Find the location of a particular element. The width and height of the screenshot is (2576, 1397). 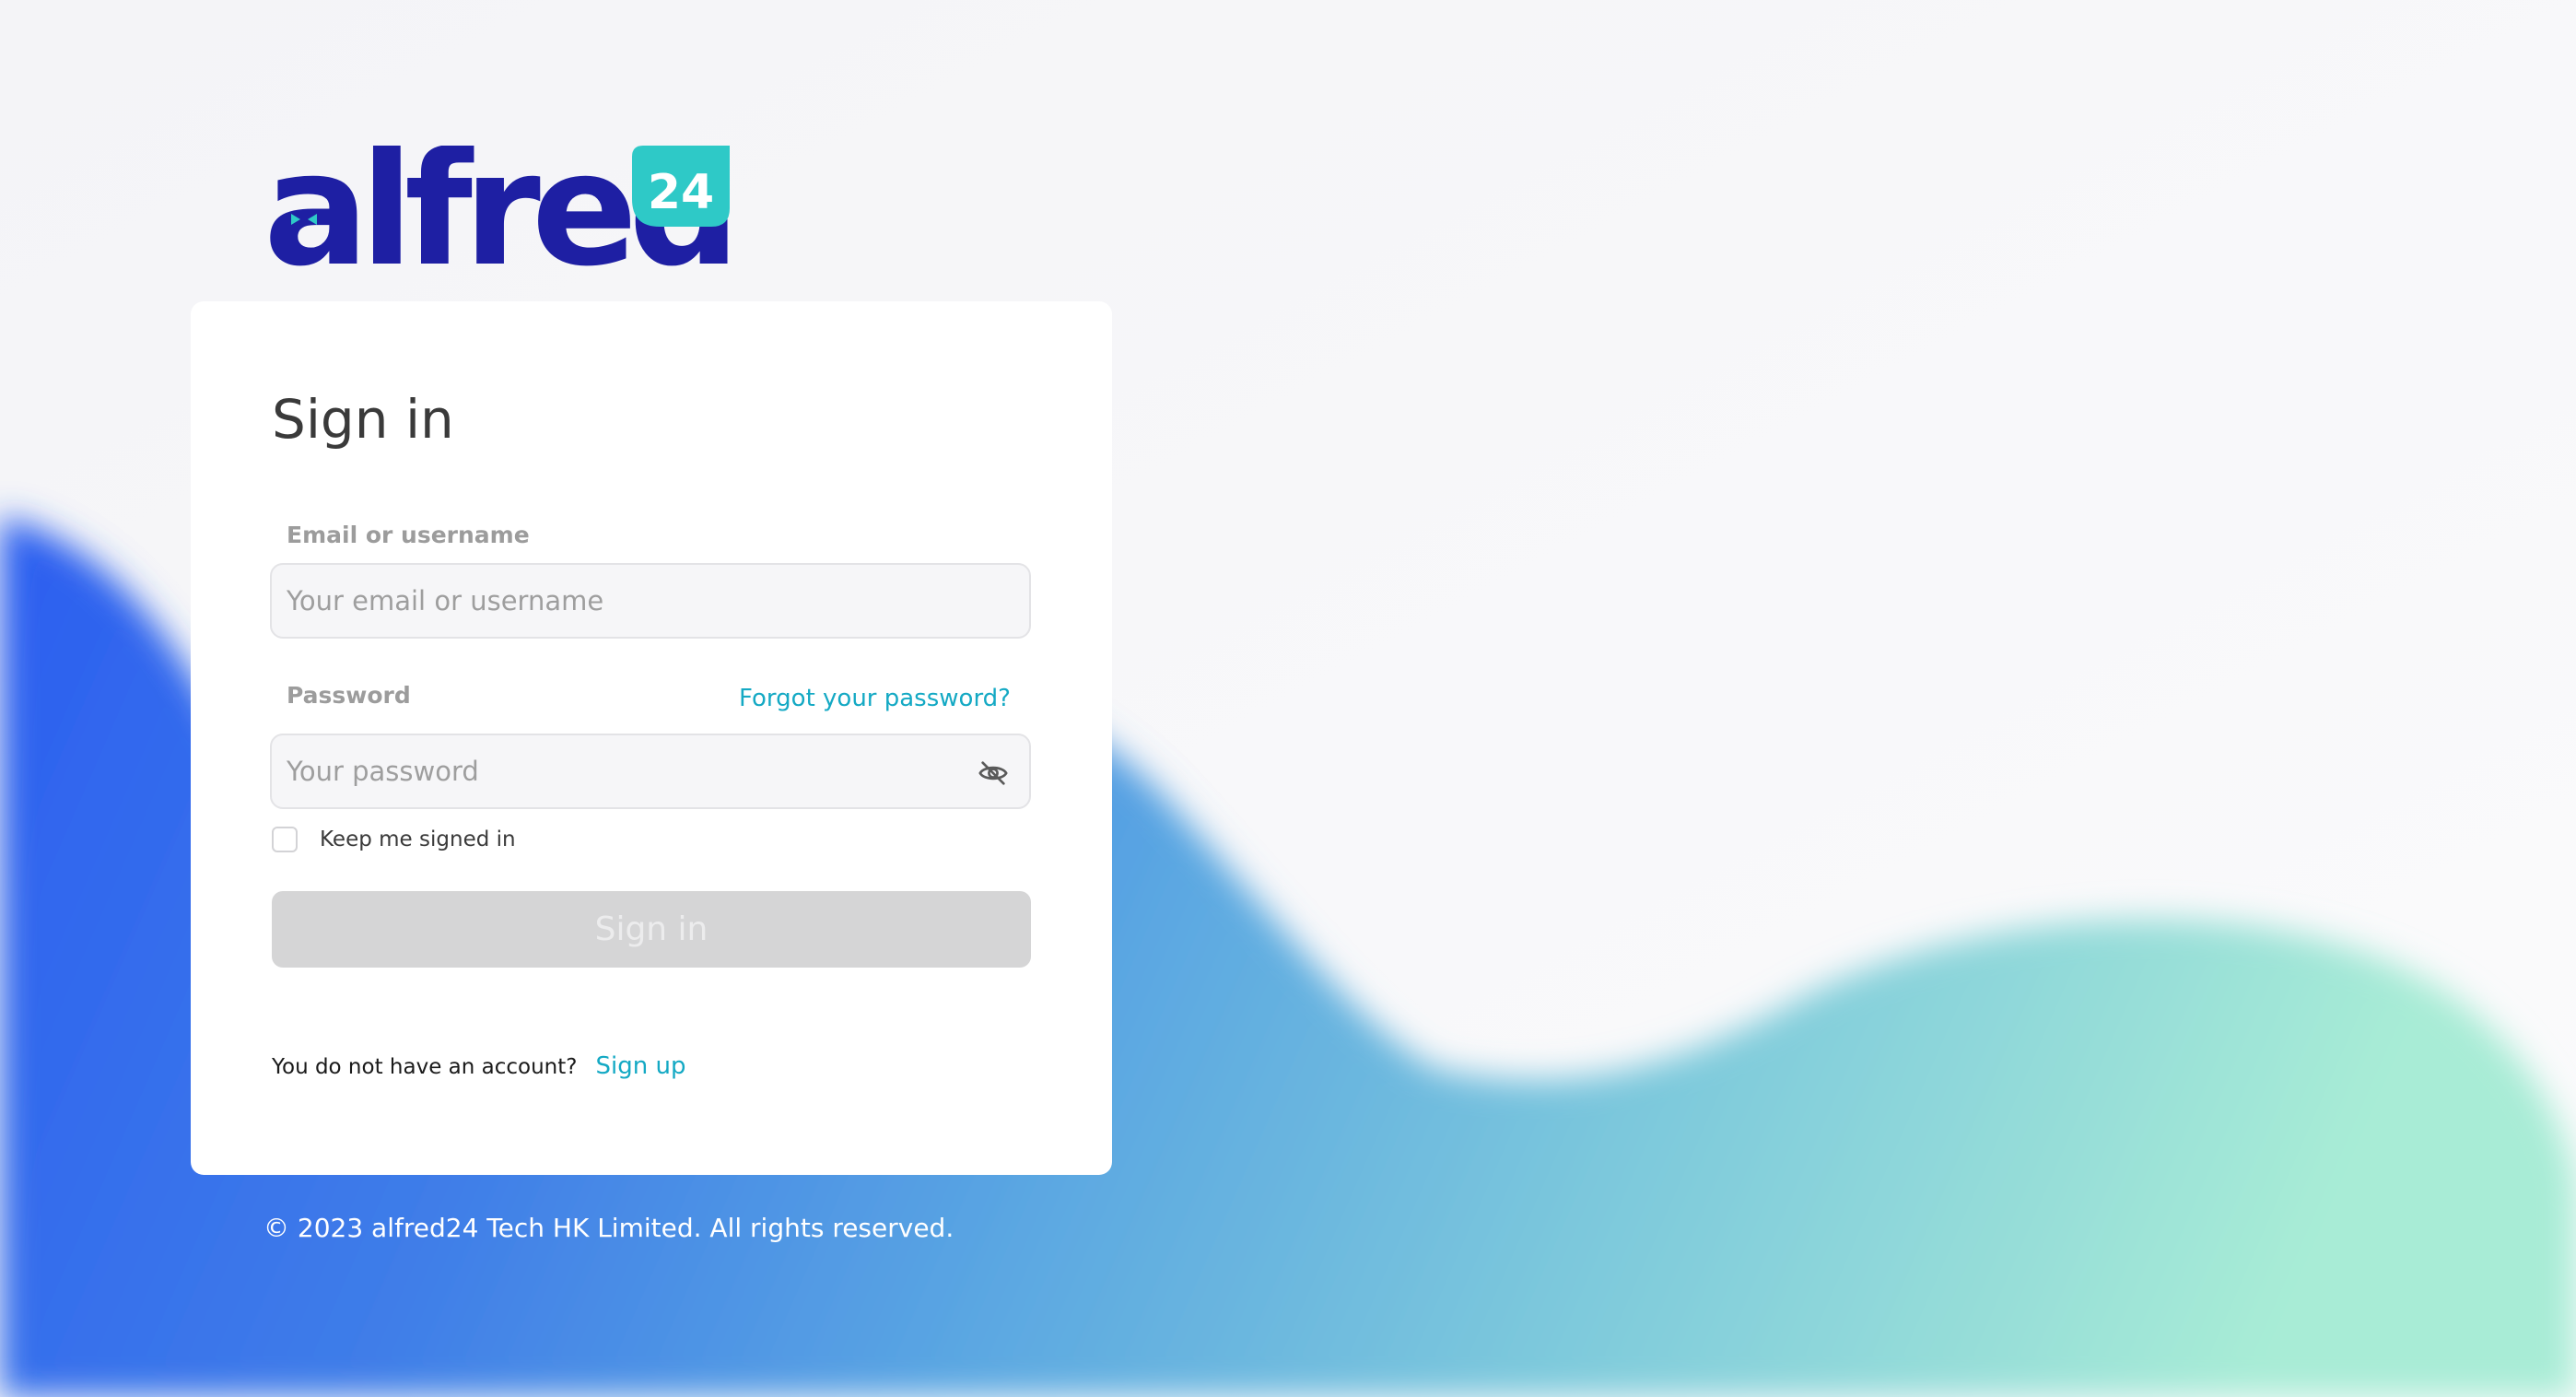

alfred24-logo: alfred 24 is located at coordinates (498, 206).